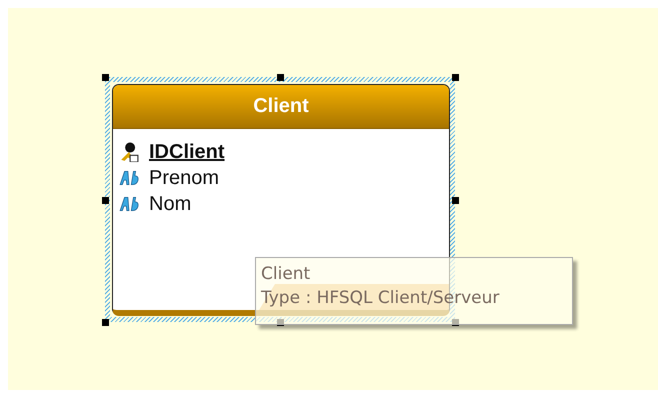 The image size is (658, 401). What do you see at coordinates (170, 204) in the screenshot?
I see `field-name: Nom` at bounding box center [170, 204].